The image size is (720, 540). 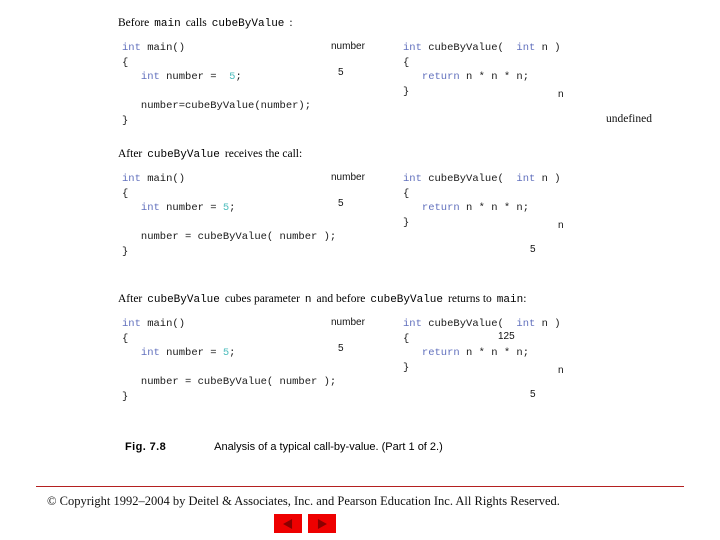 I want to click on previous-slide-button, so click(x=288, y=523).